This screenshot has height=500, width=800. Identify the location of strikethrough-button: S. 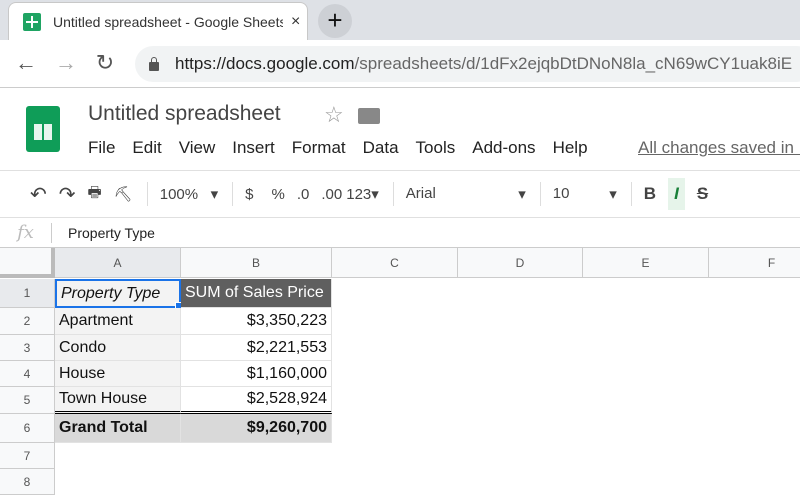
(702, 194).